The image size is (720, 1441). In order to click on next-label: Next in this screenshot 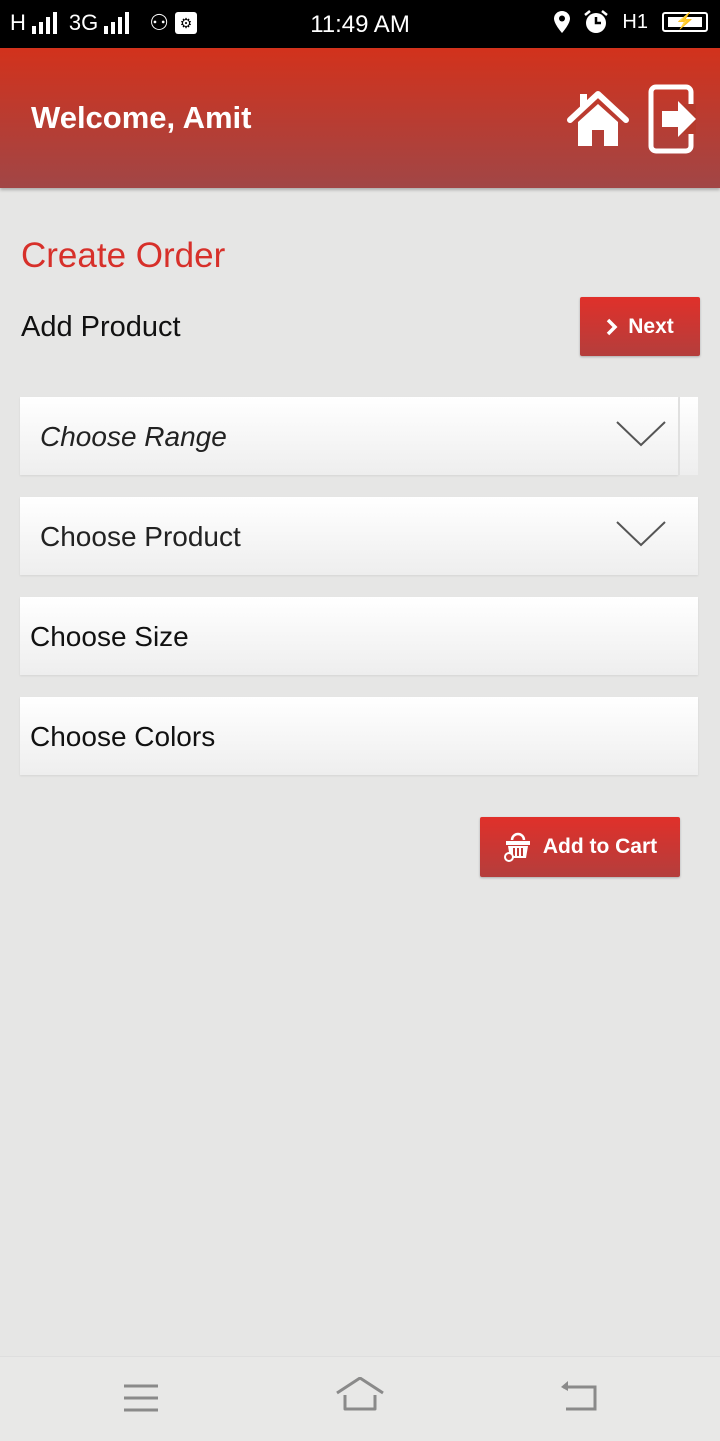, I will do `click(651, 326)`.